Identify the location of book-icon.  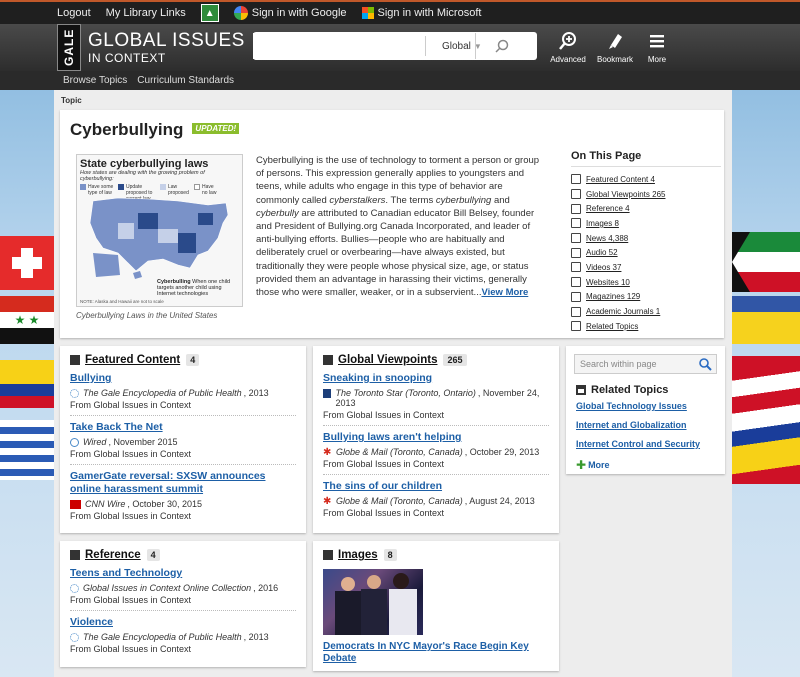
(75, 555).